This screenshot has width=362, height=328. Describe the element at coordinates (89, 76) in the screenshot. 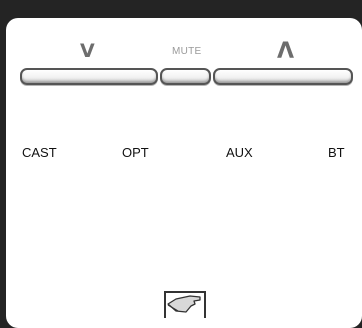

I see `volume-down-button` at that location.